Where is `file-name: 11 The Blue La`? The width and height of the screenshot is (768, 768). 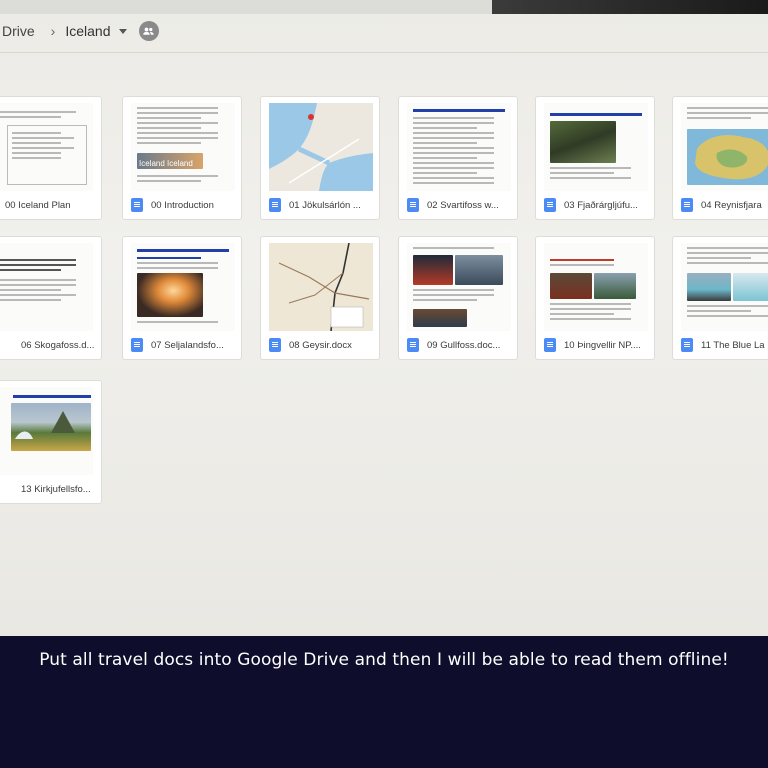
file-name: 11 The Blue La is located at coordinates (733, 345).